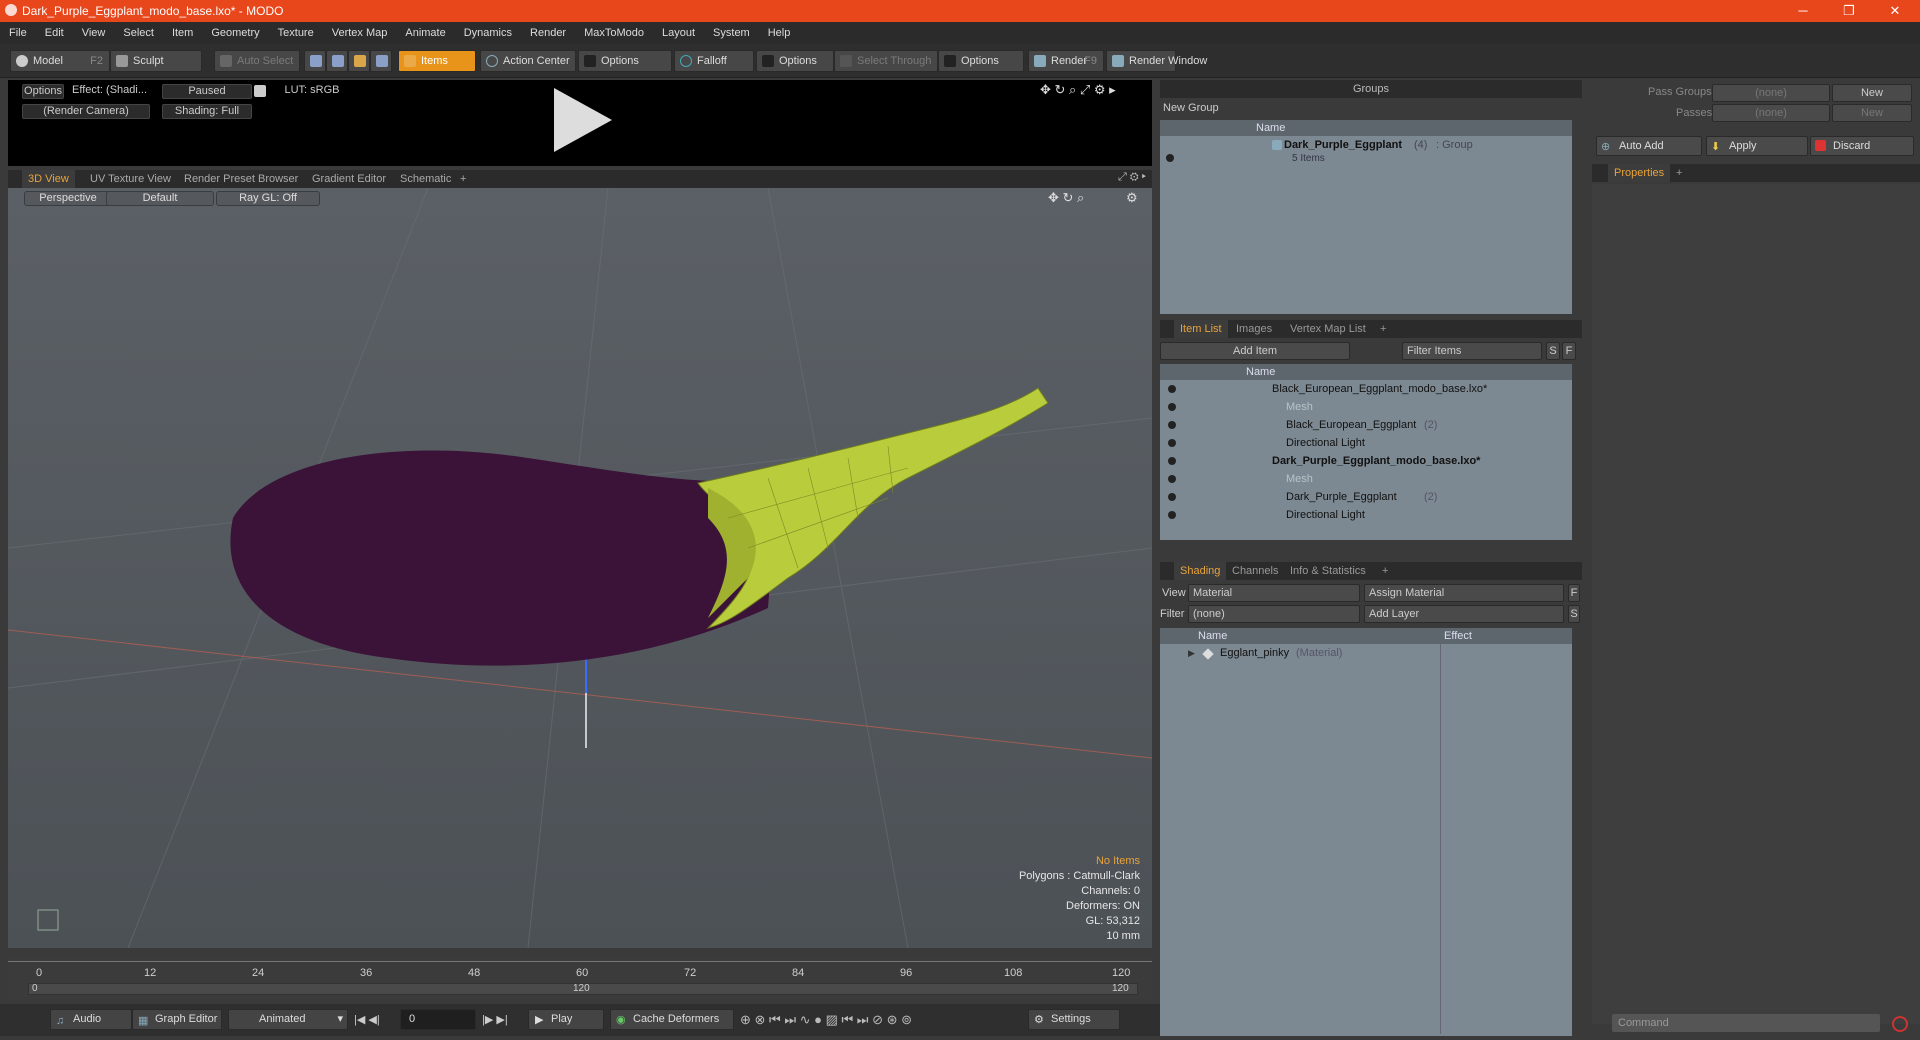  What do you see at coordinates (1366, 832) in the screenshot?
I see `shader-tree: Name Effect ▶ Egglant_pinky (Material)` at bounding box center [1366, 832].